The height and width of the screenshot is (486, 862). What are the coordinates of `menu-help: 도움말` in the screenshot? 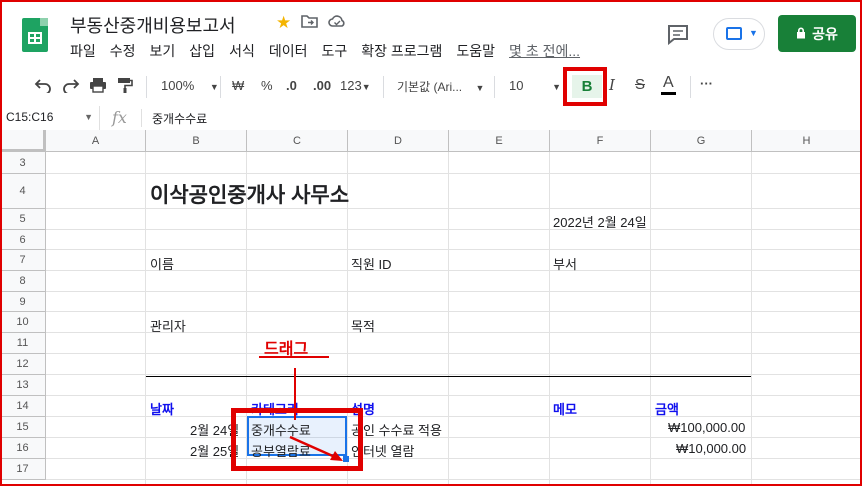 It's located at (475, 51).